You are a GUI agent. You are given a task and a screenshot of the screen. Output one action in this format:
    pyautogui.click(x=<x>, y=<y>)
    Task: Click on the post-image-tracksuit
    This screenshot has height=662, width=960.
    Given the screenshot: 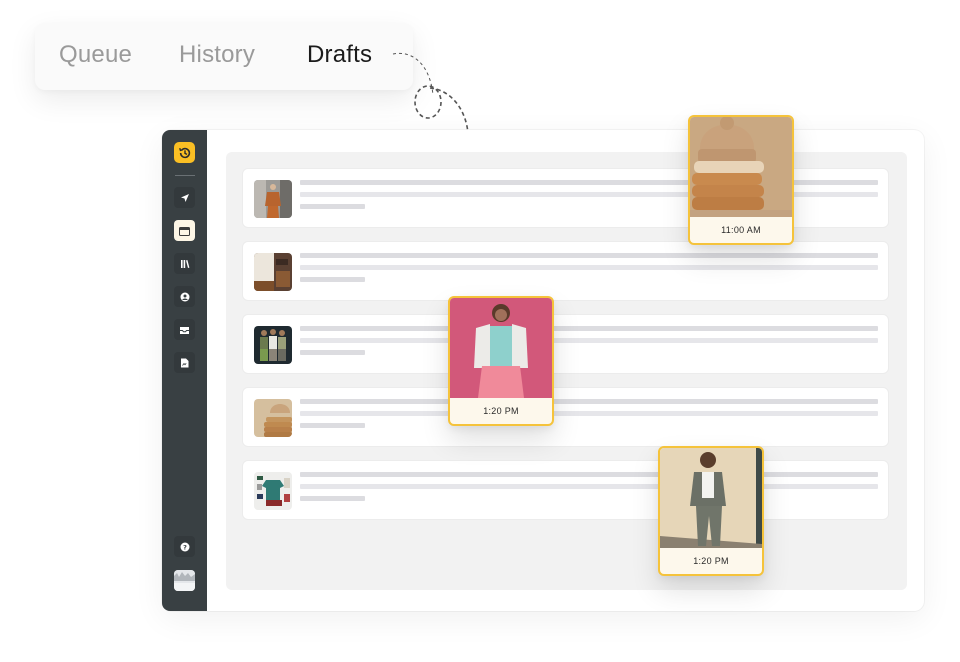 What is the action you would take?
    pyautogui.click(x=711, y=498)
    